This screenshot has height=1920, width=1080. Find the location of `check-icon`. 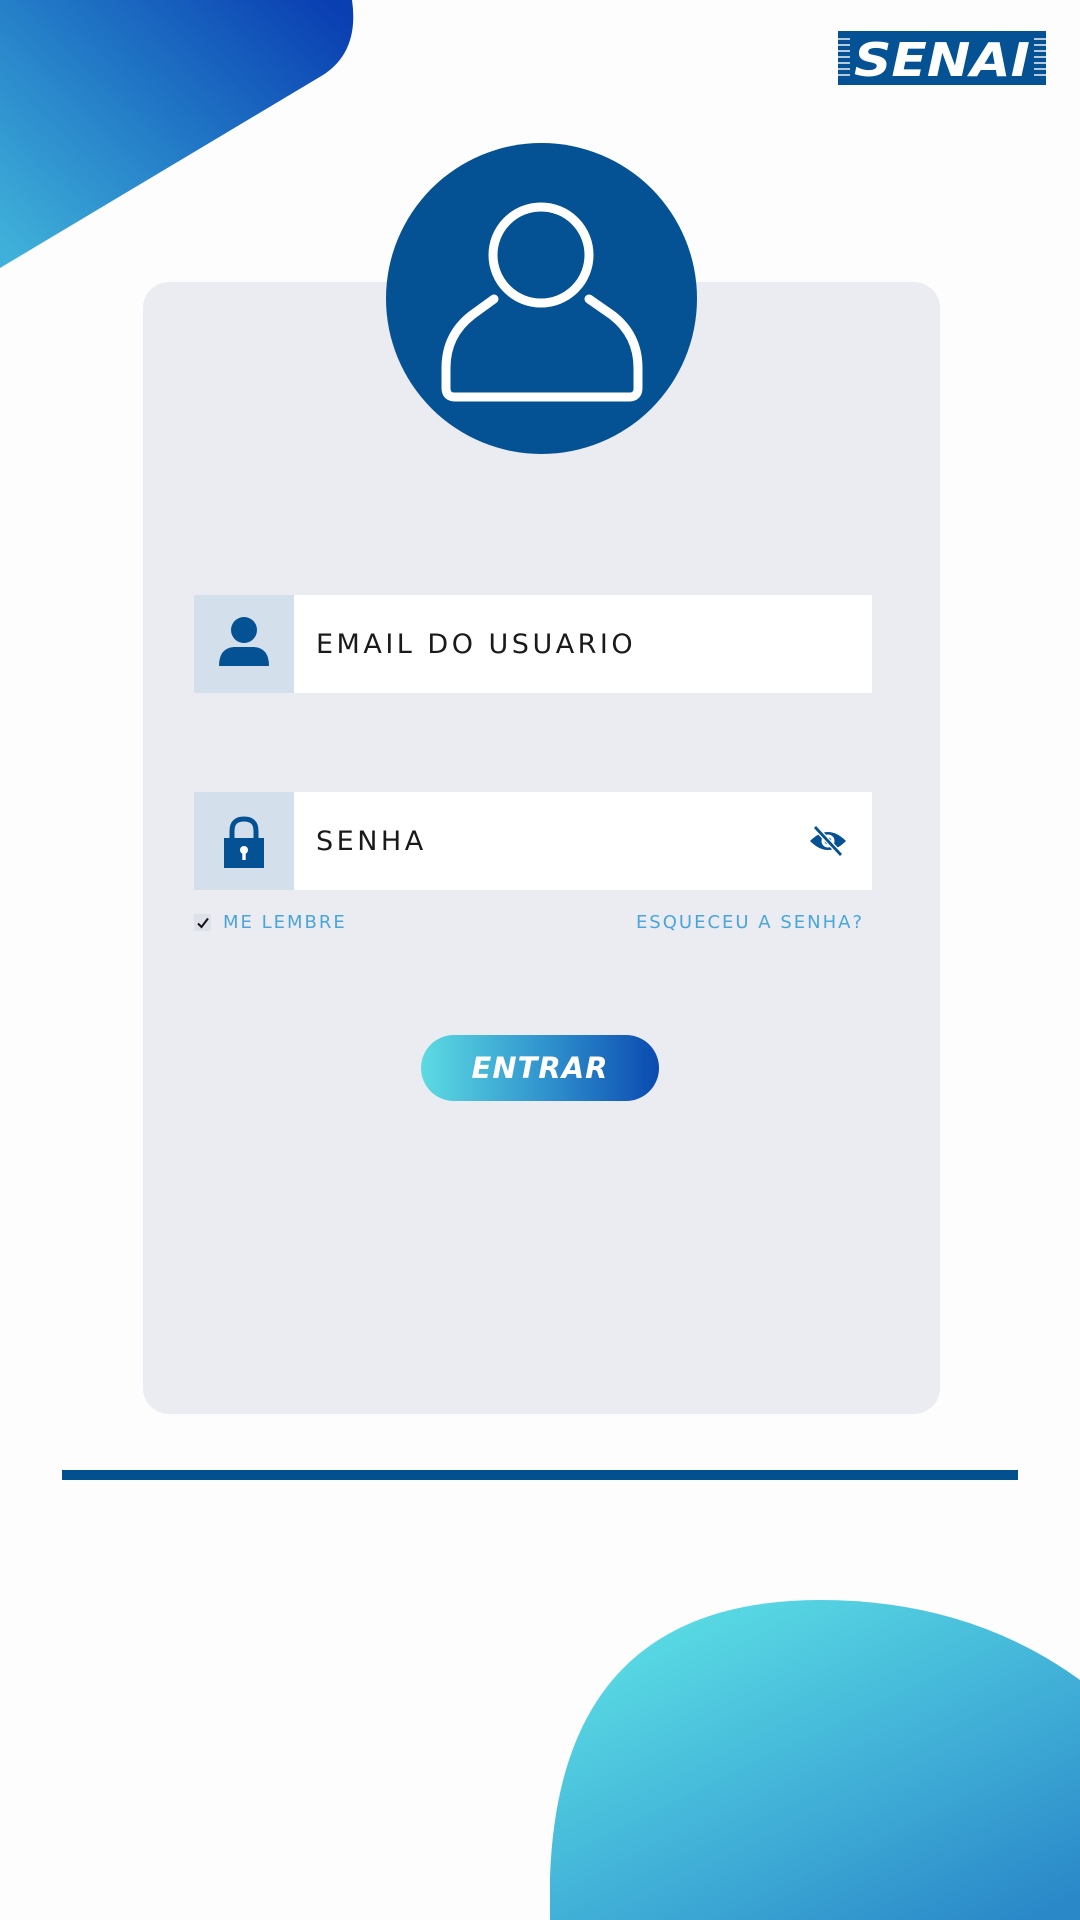

check-icon is located at coordinates (202, 923).